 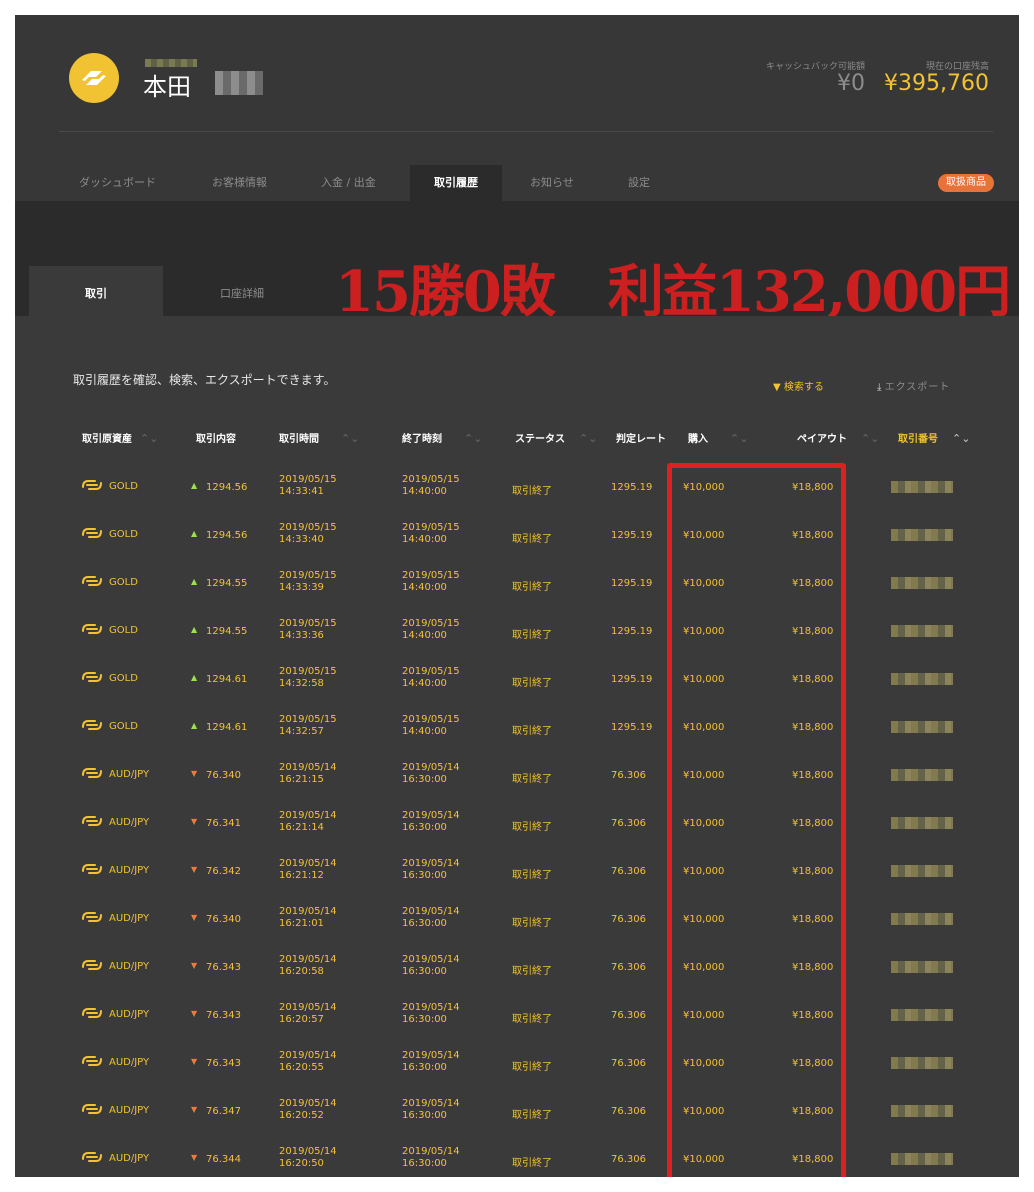 I want to click on nav-customer-info: お客様情報, so click(x=239, y=183).